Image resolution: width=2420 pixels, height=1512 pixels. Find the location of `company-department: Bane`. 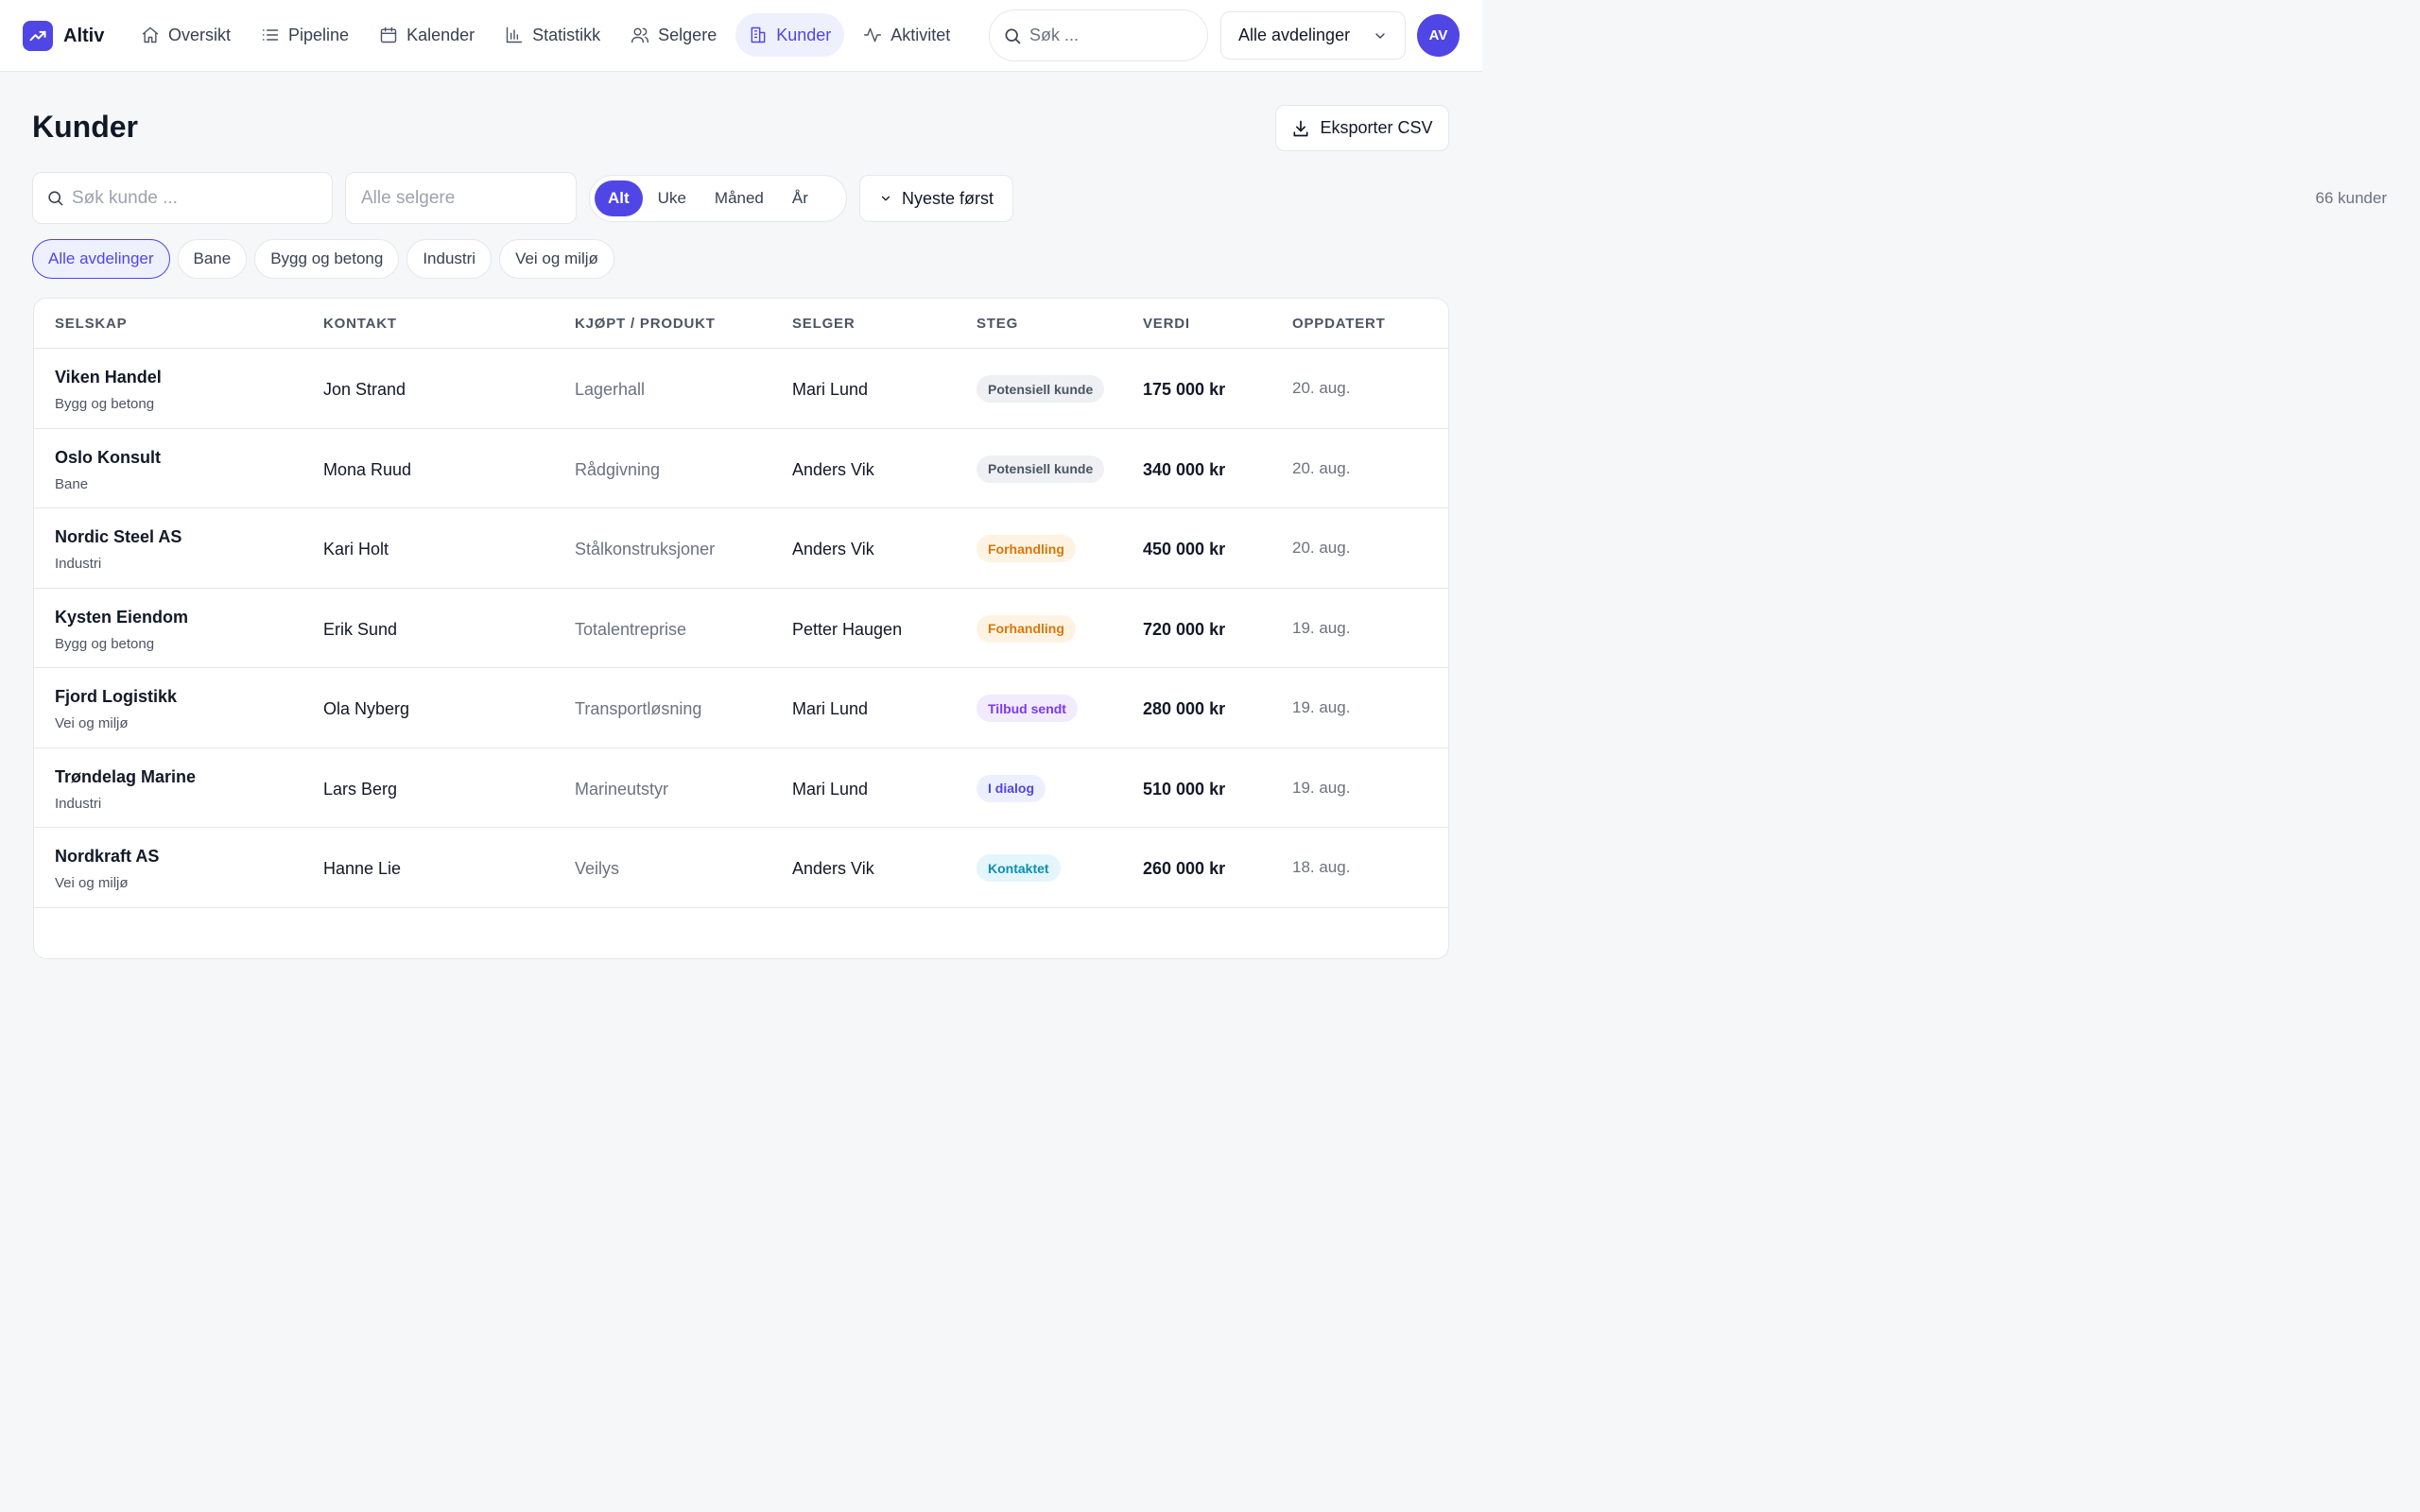

company-department: Bane is located at coordinates (72, 483).